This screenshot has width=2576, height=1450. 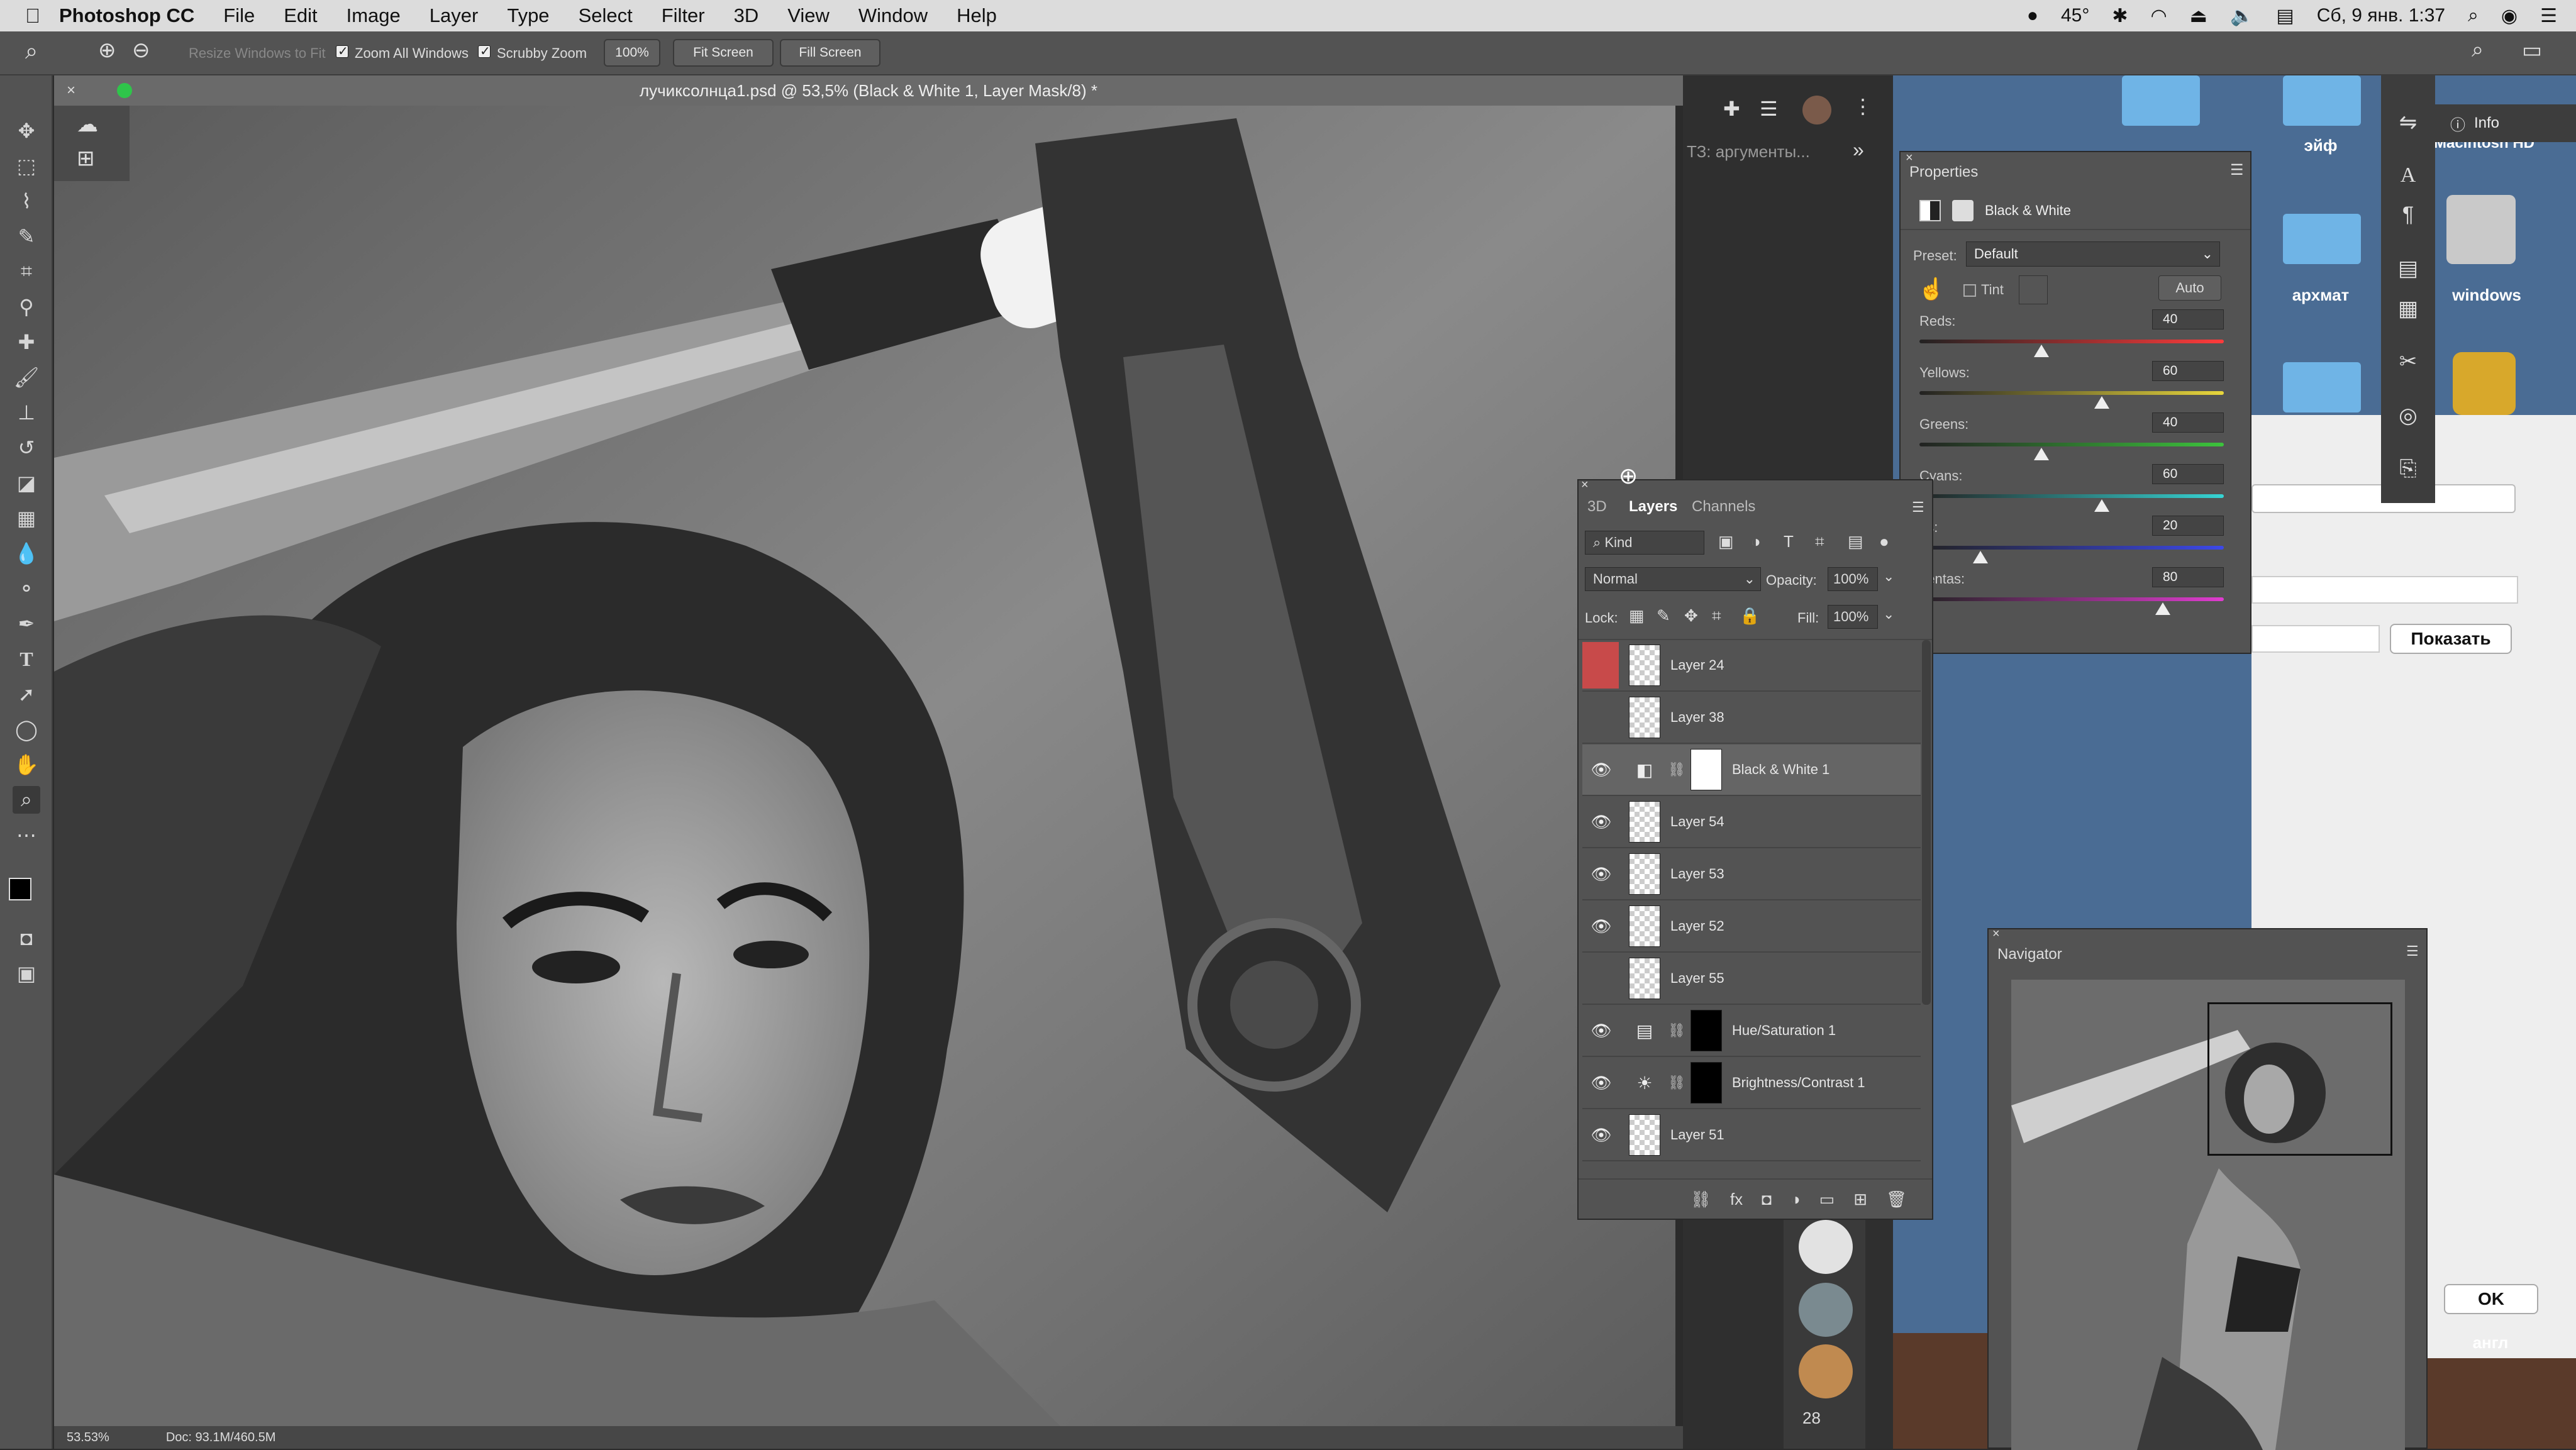 What do you see at coordinates (977, 15) in the screenshot?
I see `menu-help: Help` at bounding box center [977, 15].